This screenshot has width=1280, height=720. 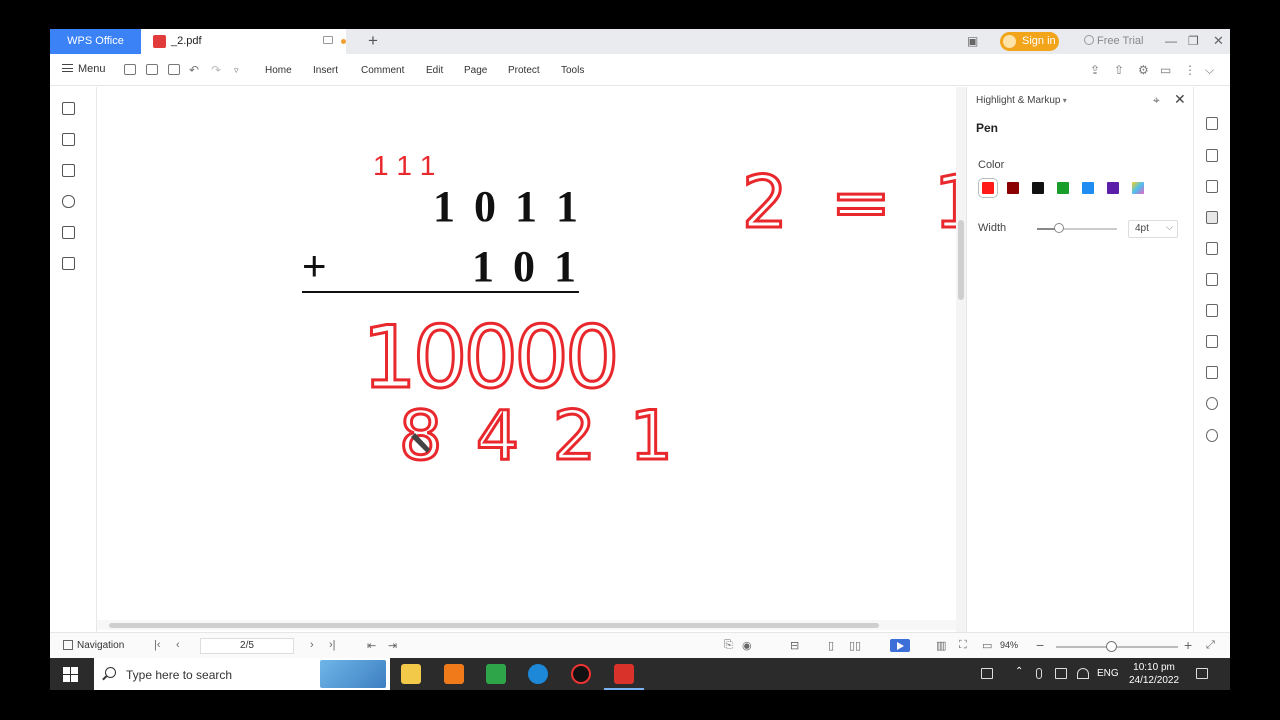 What do you see at coordinates (987, 645) in the screenshot?
I see `zoom-dropdown-icon: ▭` at bounding box center [987, 645].